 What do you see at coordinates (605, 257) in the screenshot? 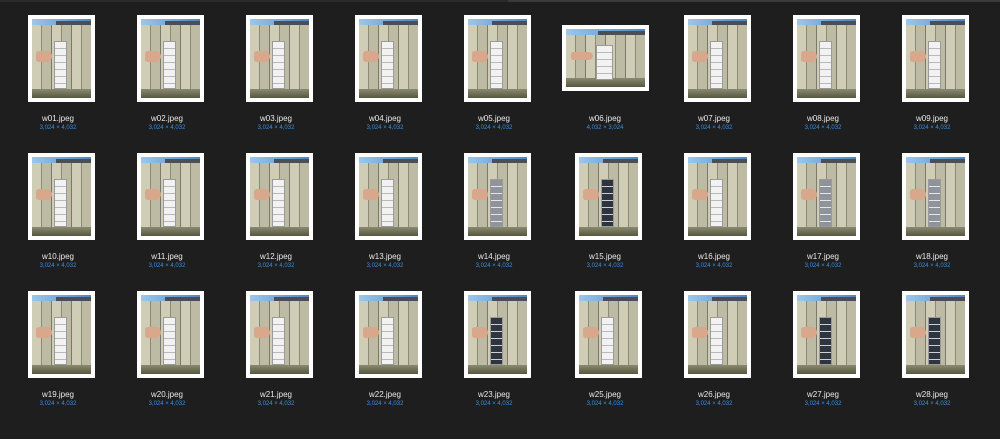
I see `file-name: w15.jpeg` at bounding box center [605, 257].